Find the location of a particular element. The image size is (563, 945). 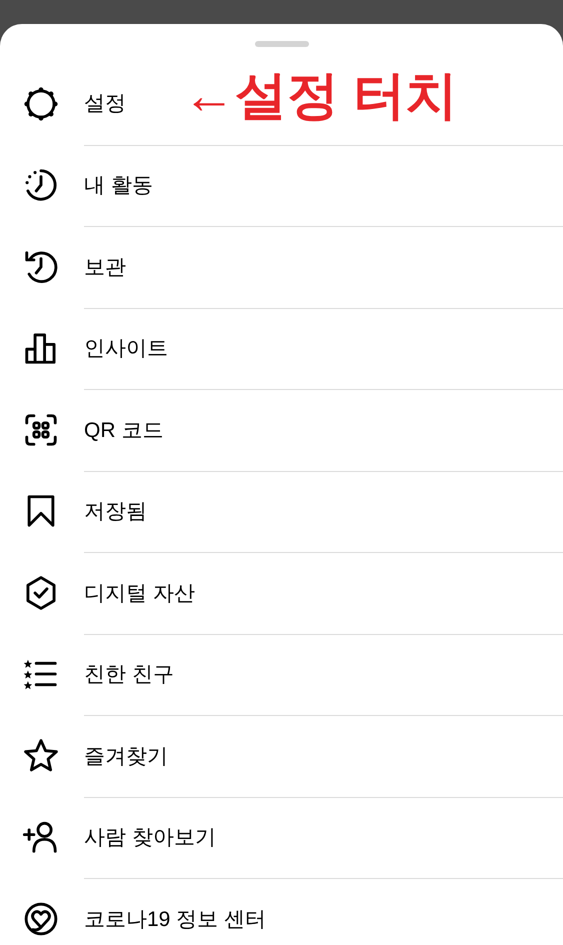

menu-item: 사람 찾아보기 is located at coordinates (150, 838).